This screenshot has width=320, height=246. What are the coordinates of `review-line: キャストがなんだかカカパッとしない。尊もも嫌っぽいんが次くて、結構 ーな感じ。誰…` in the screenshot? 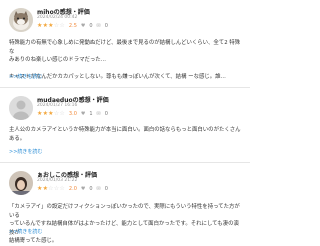 It's located at (117, 77).